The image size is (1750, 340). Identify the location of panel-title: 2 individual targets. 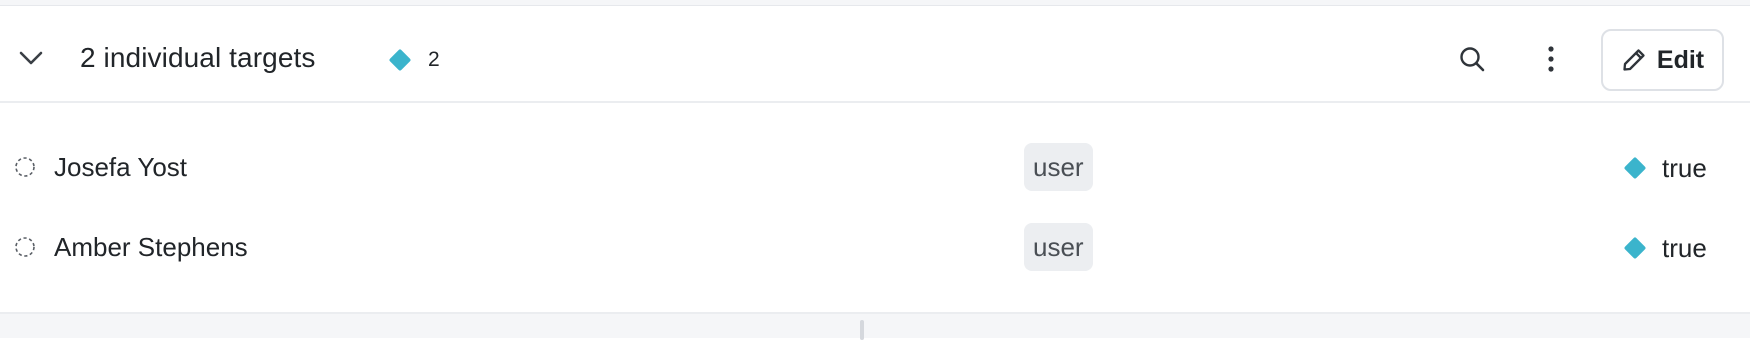
(198, 57).